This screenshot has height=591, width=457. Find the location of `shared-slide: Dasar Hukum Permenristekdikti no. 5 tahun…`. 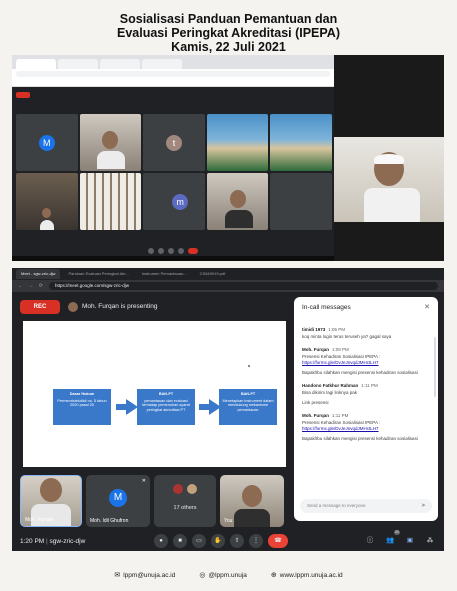

shared-slide: Dasar Hukum Permenristekdikti no. 5 tahun… is located at coordinates (154, 394).